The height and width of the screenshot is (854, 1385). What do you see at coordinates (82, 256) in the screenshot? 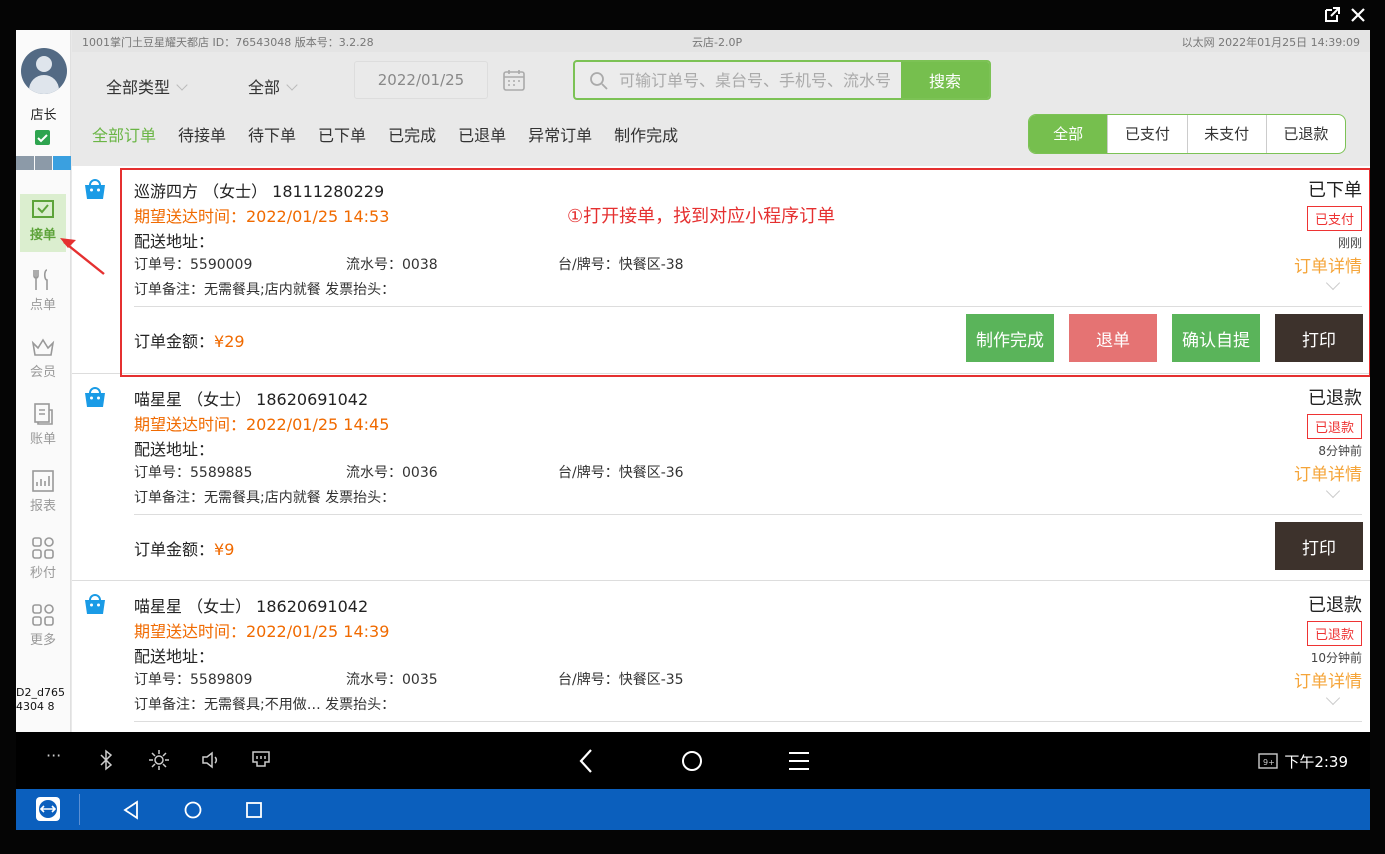
I see `annotation-arrow-icon` at bounding box center [82, 256].